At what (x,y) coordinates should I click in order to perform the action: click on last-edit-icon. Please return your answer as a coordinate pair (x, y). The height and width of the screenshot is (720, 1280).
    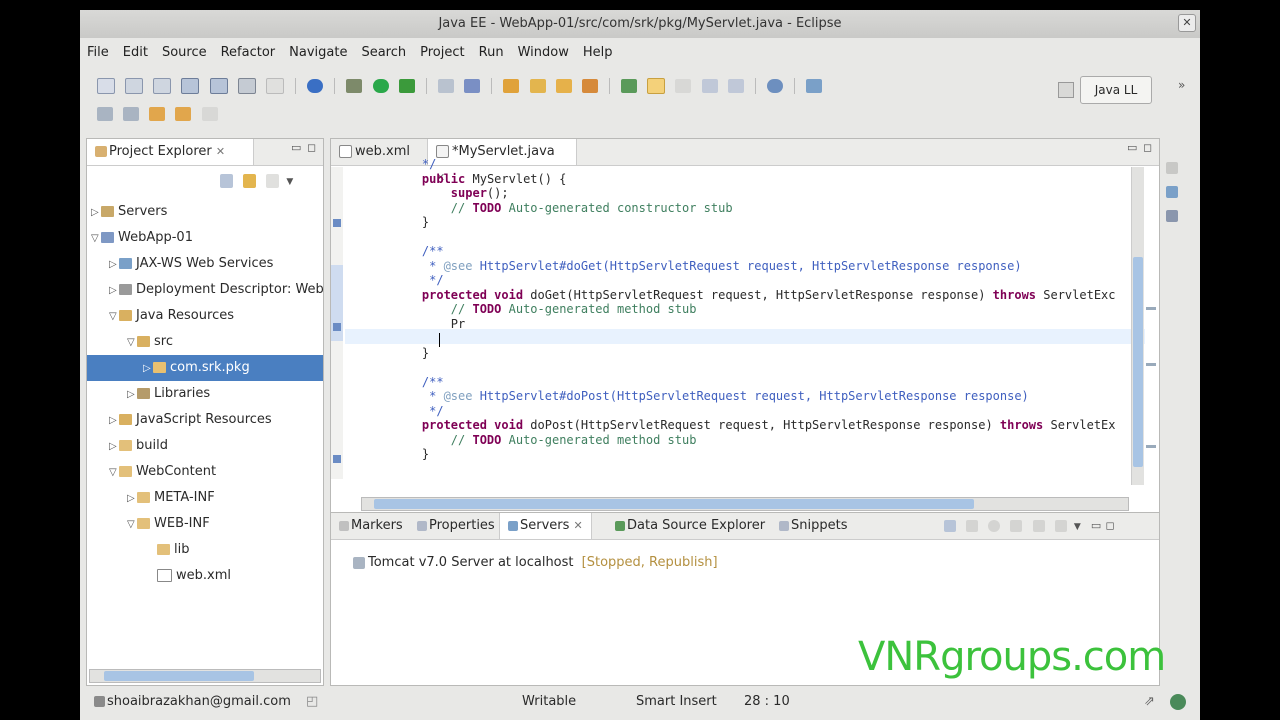
    Looking at the image, I should click on (157, 113).